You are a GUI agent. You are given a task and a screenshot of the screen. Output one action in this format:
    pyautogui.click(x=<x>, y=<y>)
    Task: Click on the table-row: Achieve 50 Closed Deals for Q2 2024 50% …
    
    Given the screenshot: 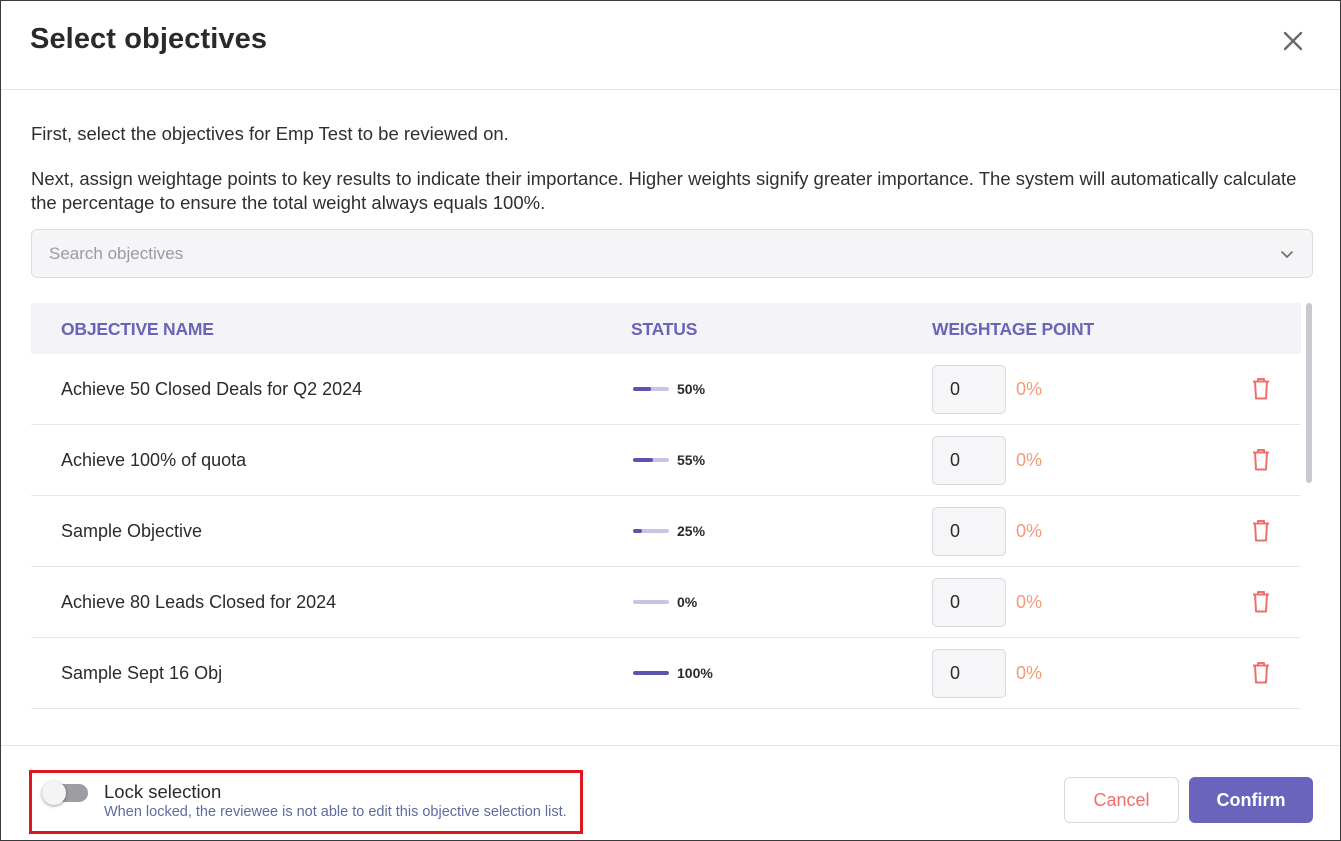 What is the action you would take?
    pyautogui.click(x=666, y=389)
    